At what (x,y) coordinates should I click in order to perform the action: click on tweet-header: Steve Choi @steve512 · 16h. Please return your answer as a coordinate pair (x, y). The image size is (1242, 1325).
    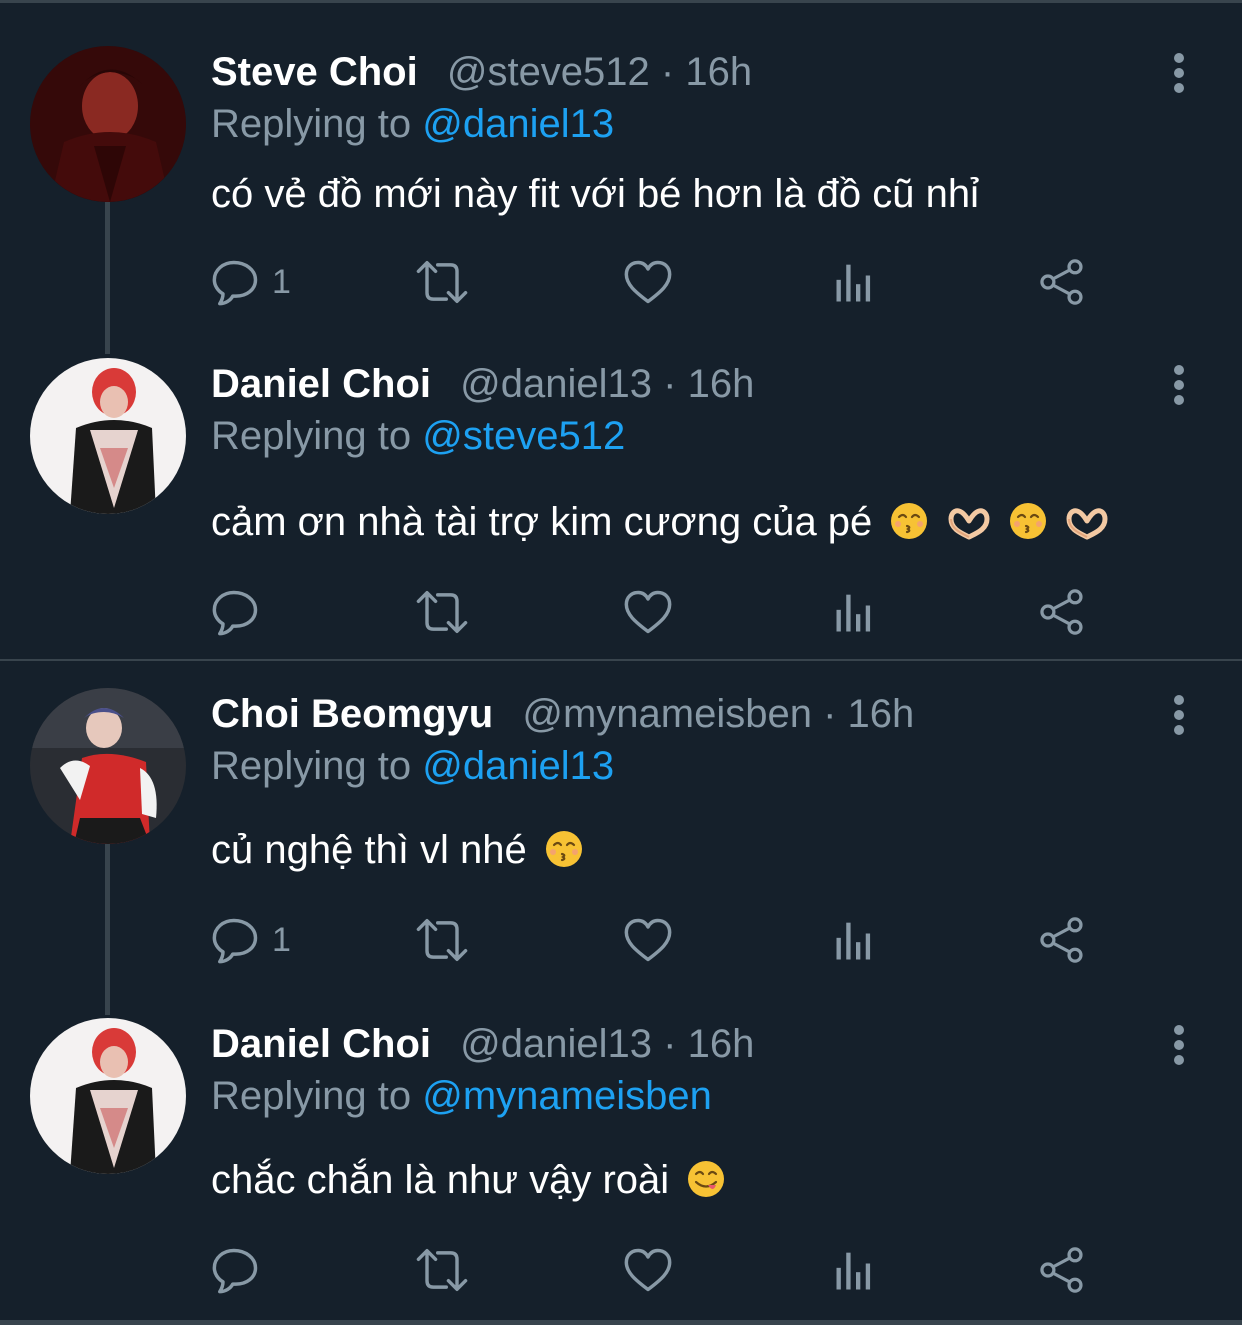
    Looking at the image, I should click on (481, 72).